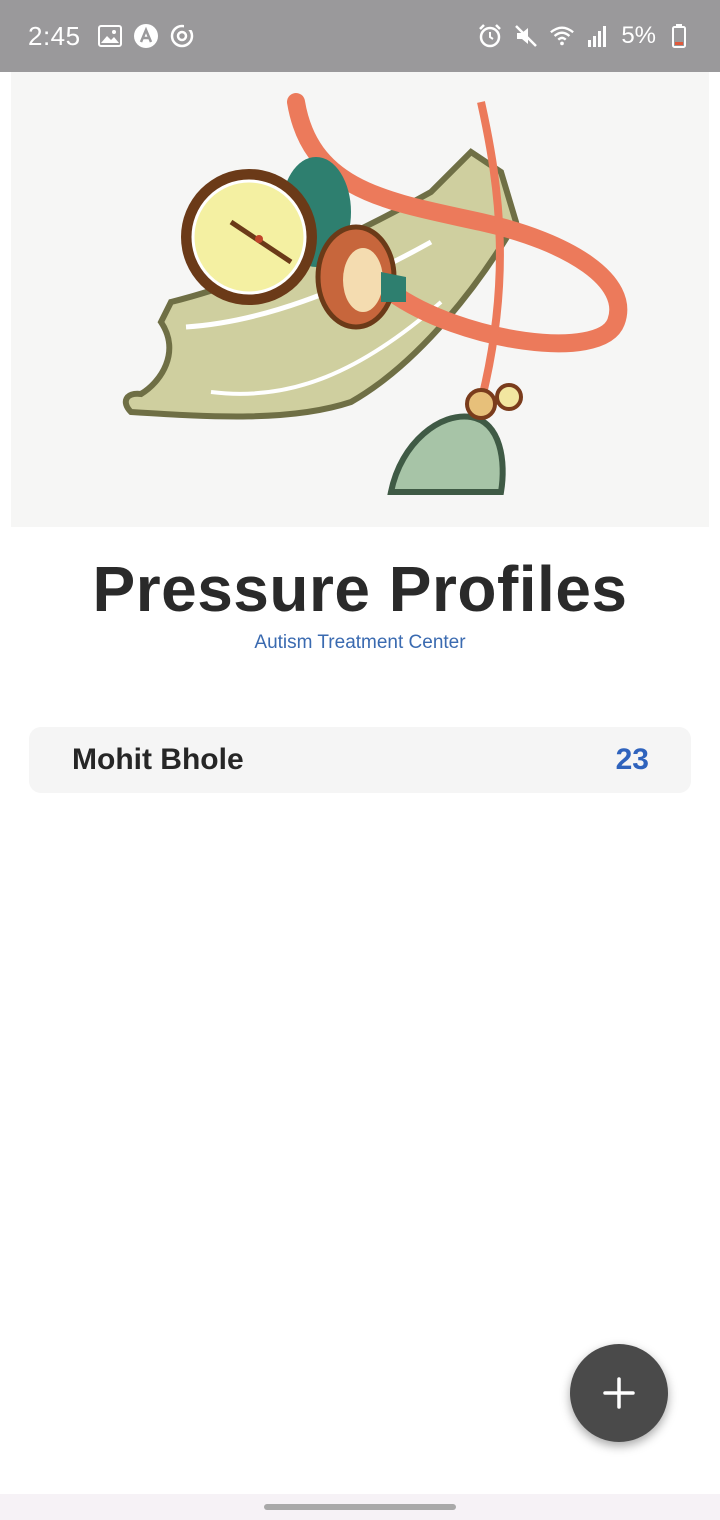 This screenshot has height=1520, width=720. I want to click on page-subtitle: Autism Treatment Center, so click(360, 642).